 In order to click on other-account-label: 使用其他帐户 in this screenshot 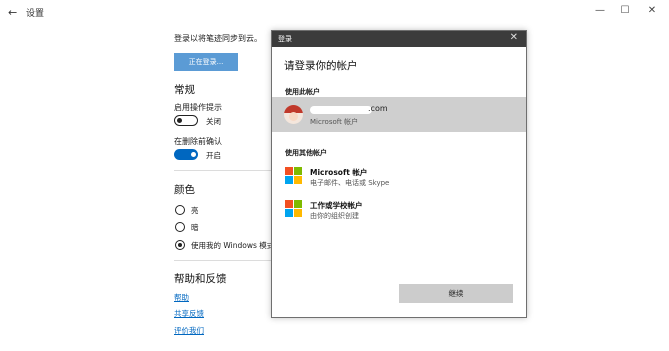, I will do `click(306, 153)`.